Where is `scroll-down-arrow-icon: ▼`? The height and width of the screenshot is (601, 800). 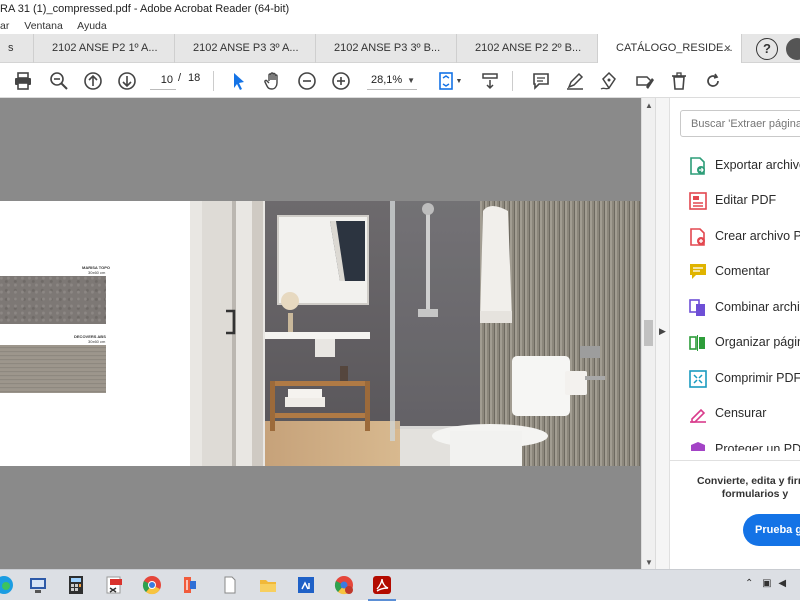
scroll-down-arrow-icon: ▼ is located at coordinates (649, 562).